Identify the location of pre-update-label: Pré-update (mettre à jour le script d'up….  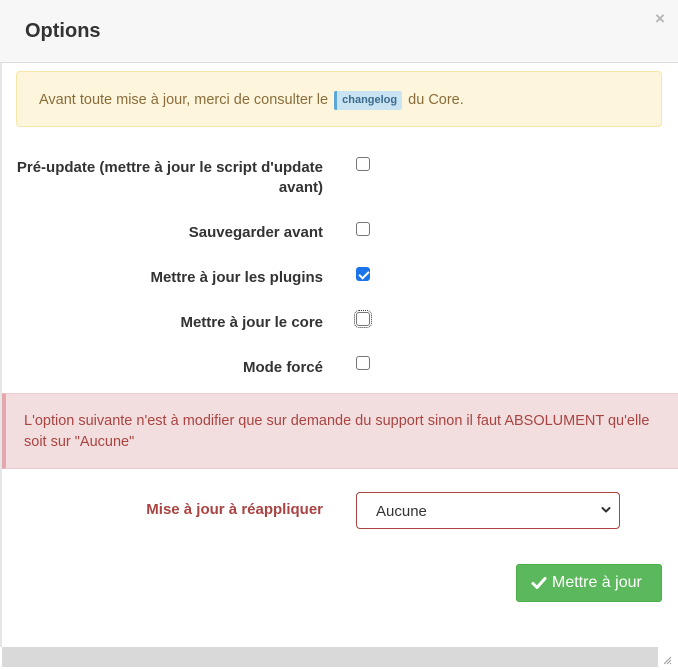
(170, 178).